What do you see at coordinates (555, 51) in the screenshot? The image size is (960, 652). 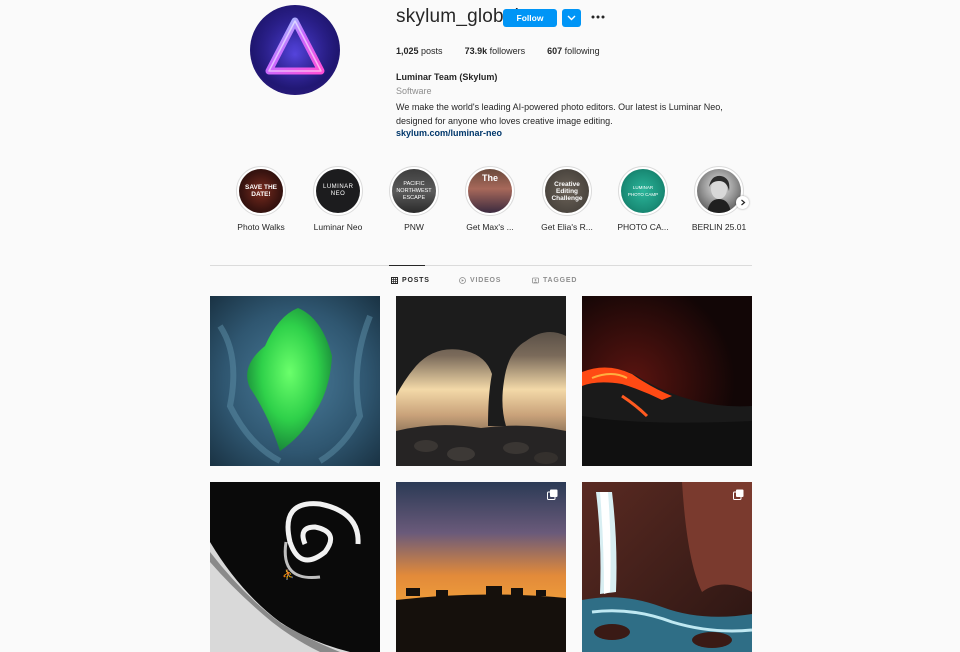 I see `following-count: 607` at bounding box center [555, 51].